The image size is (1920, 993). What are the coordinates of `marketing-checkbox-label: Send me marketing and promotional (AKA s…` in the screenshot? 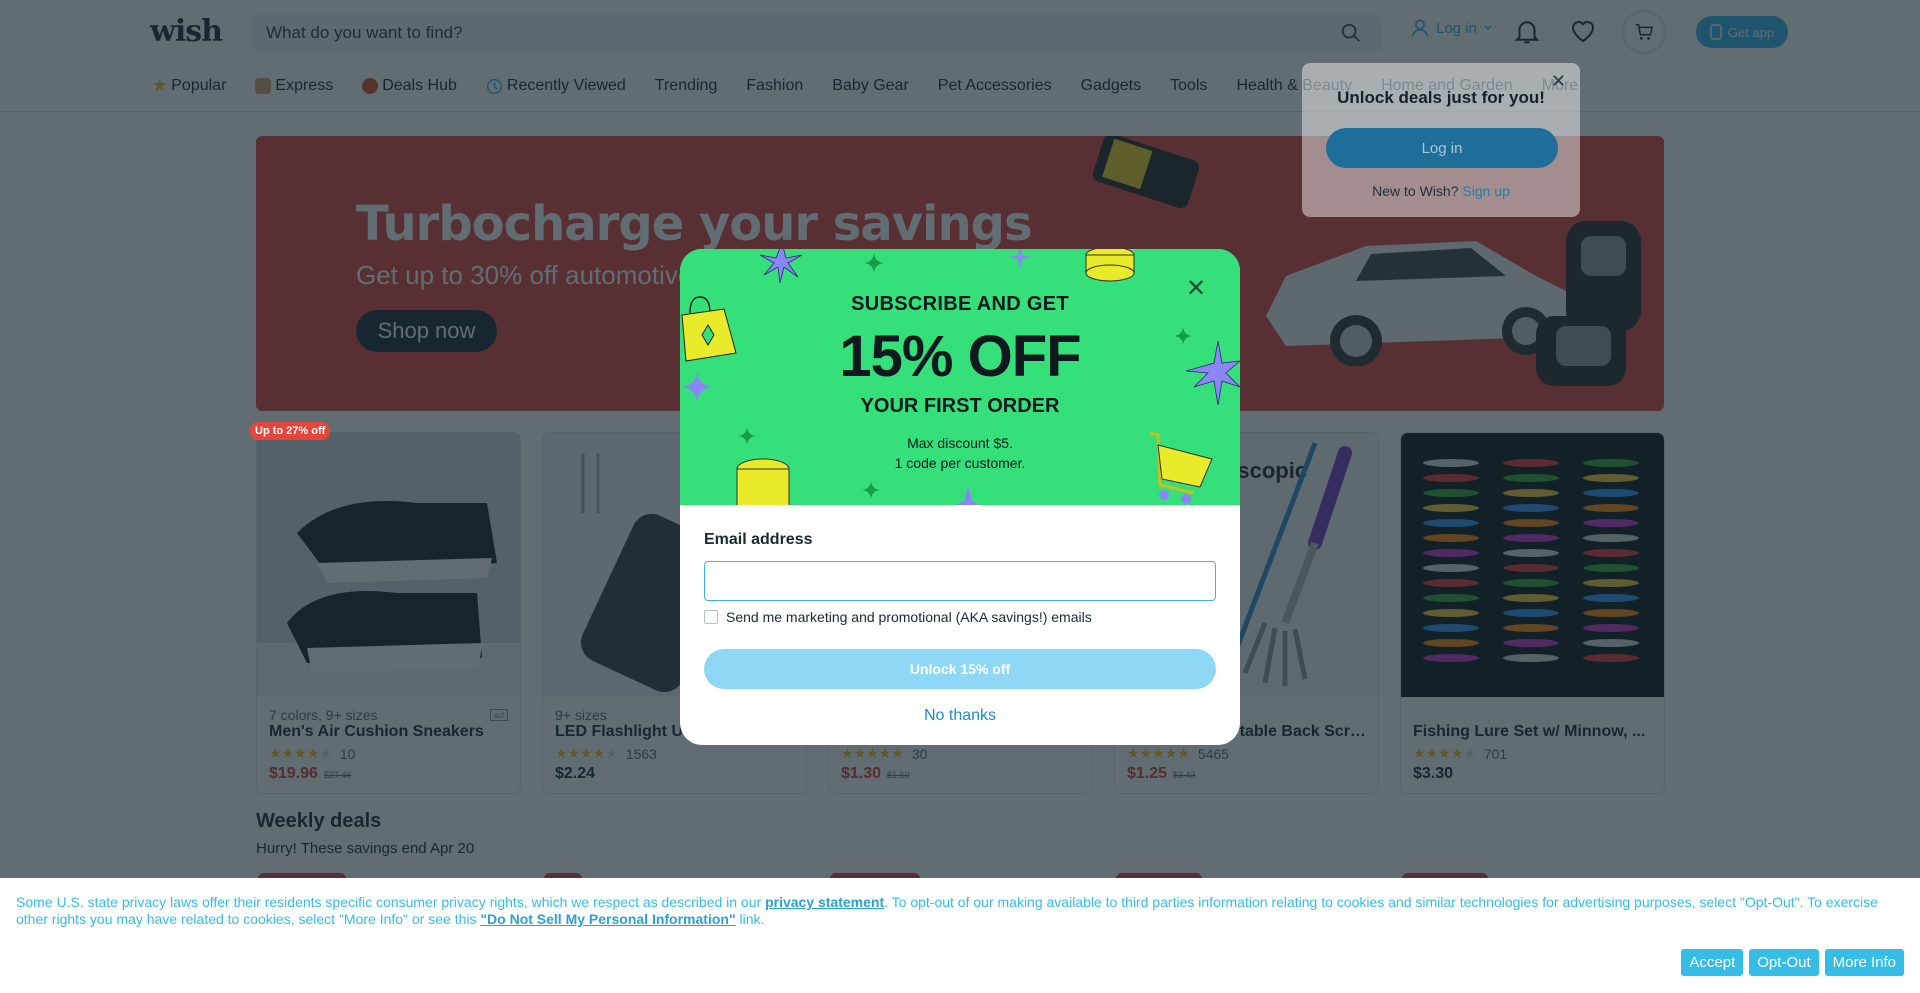 It's located at (909, 617).